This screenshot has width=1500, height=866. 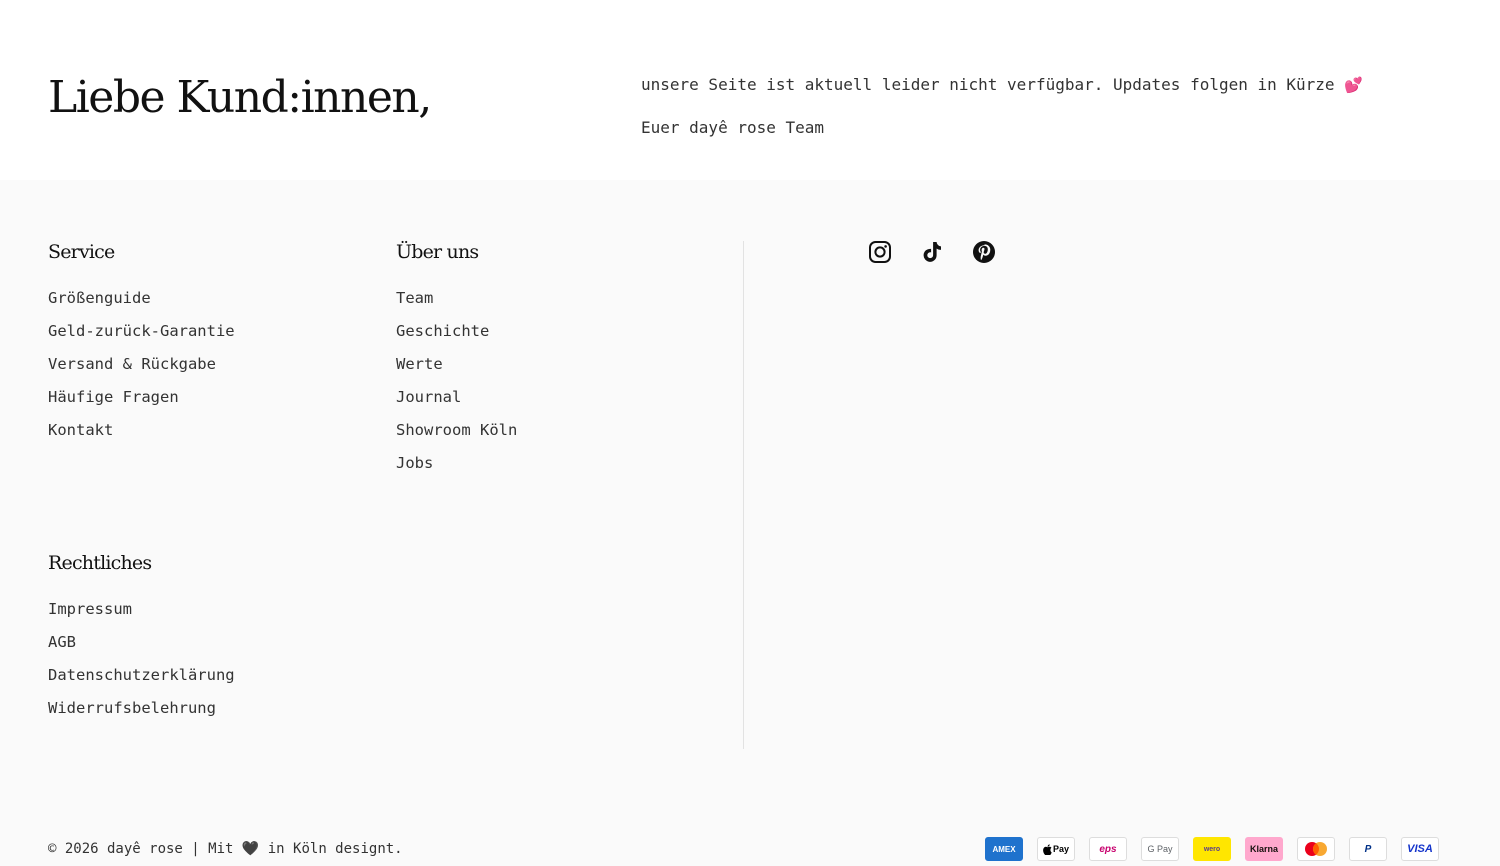 What do you see at coordinates (428, 397) in the screenshot?
I see `footer-link-journal: Journal` at bounding box center [428, 397].